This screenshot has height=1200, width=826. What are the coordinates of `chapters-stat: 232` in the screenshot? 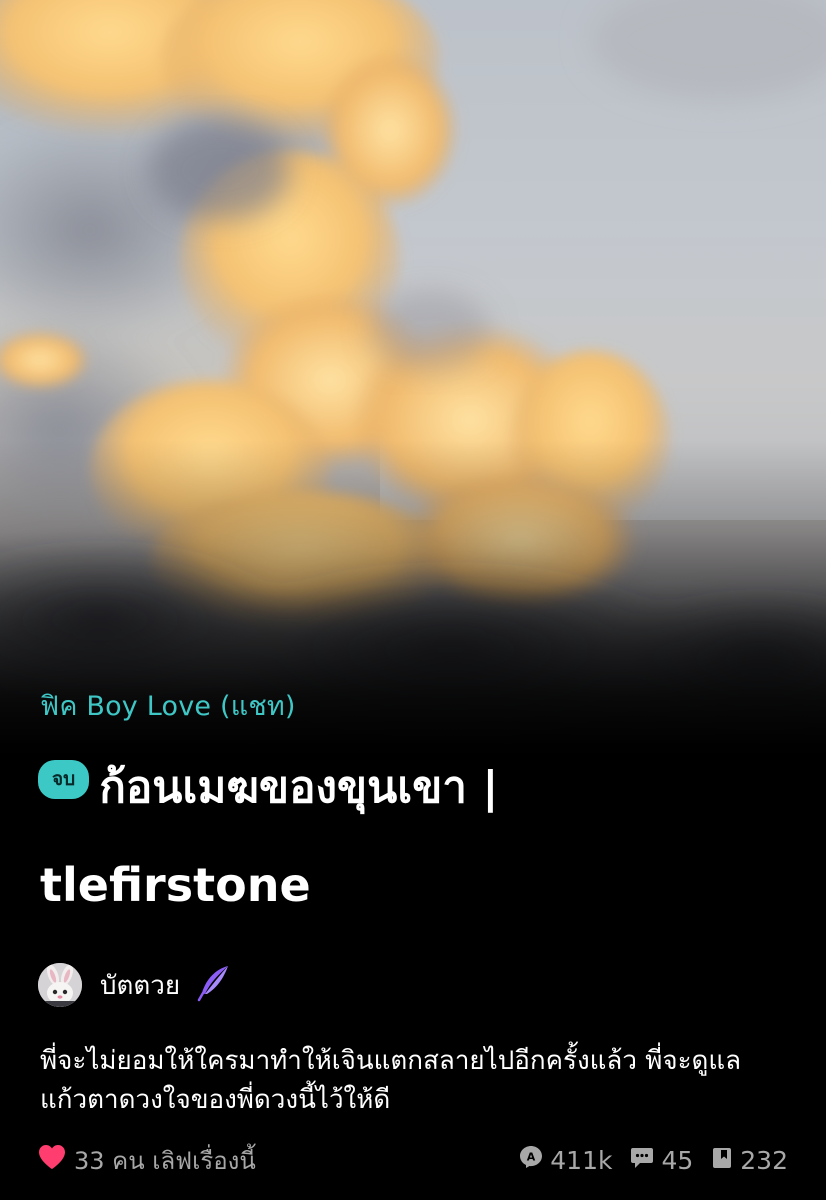 It's located at (749, 1160).